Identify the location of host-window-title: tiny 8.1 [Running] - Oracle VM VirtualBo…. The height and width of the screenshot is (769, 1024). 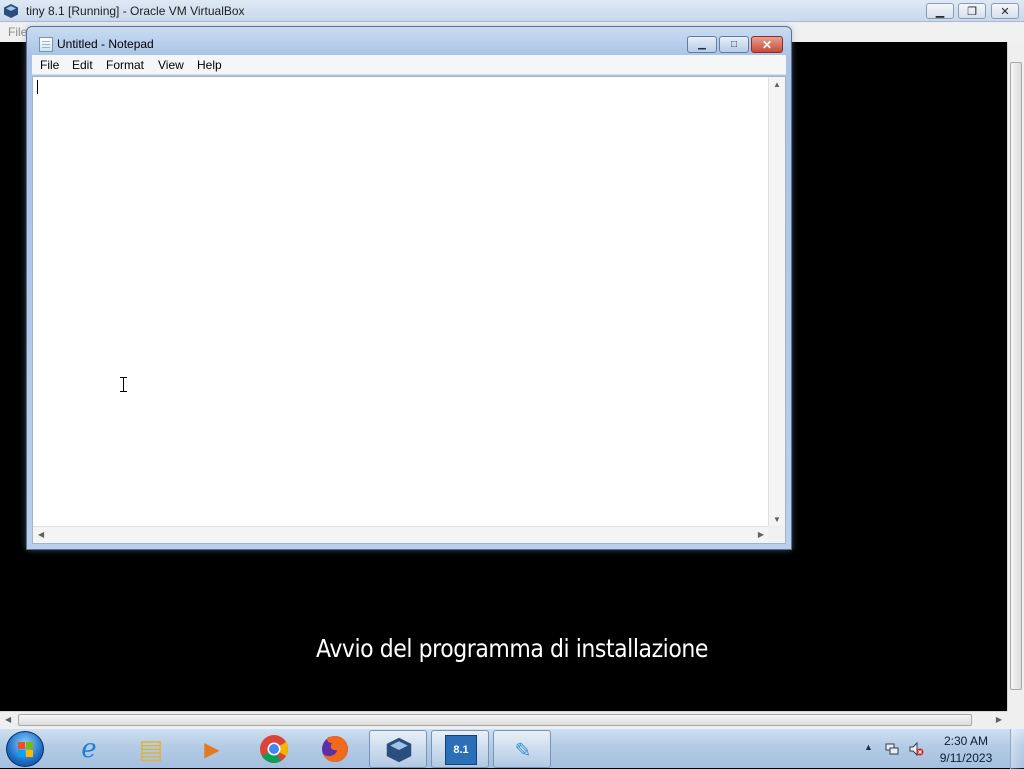
(135, 11).